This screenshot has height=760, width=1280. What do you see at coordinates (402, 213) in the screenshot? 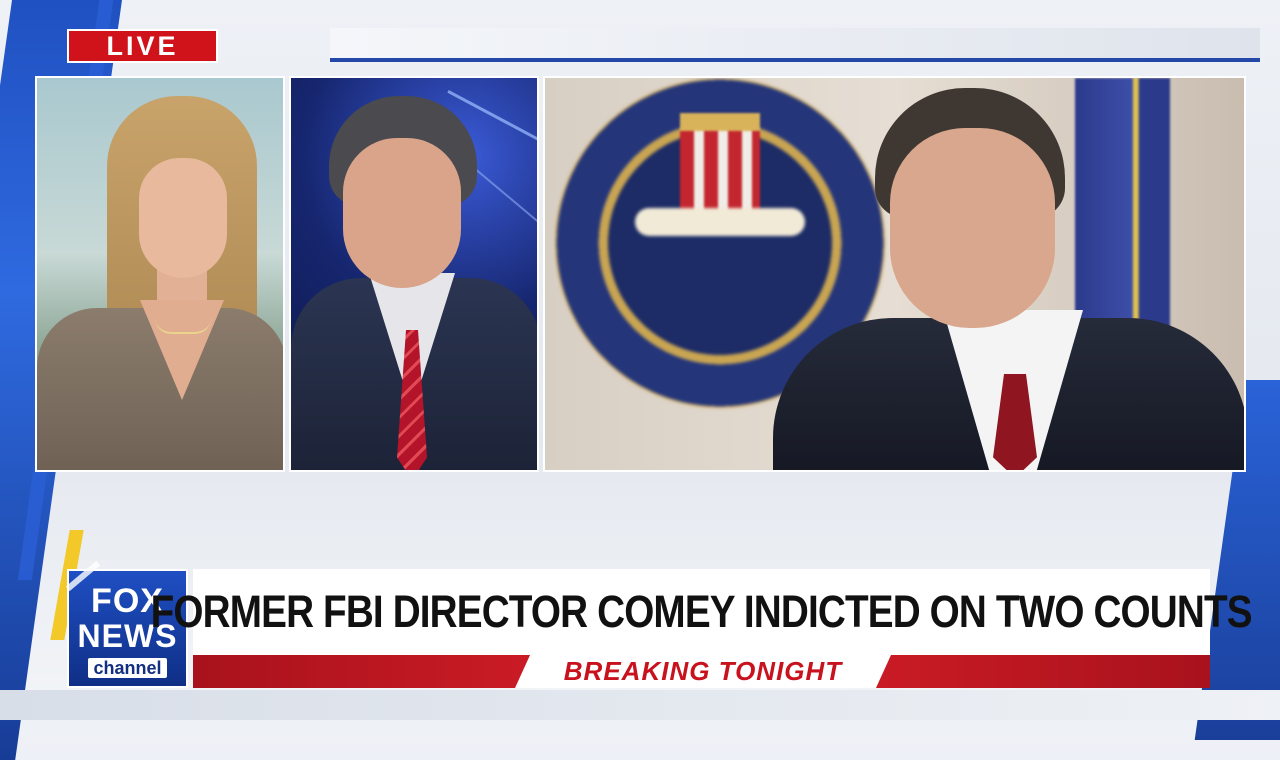
I see `guest-face` at bounding box center [402, 213].